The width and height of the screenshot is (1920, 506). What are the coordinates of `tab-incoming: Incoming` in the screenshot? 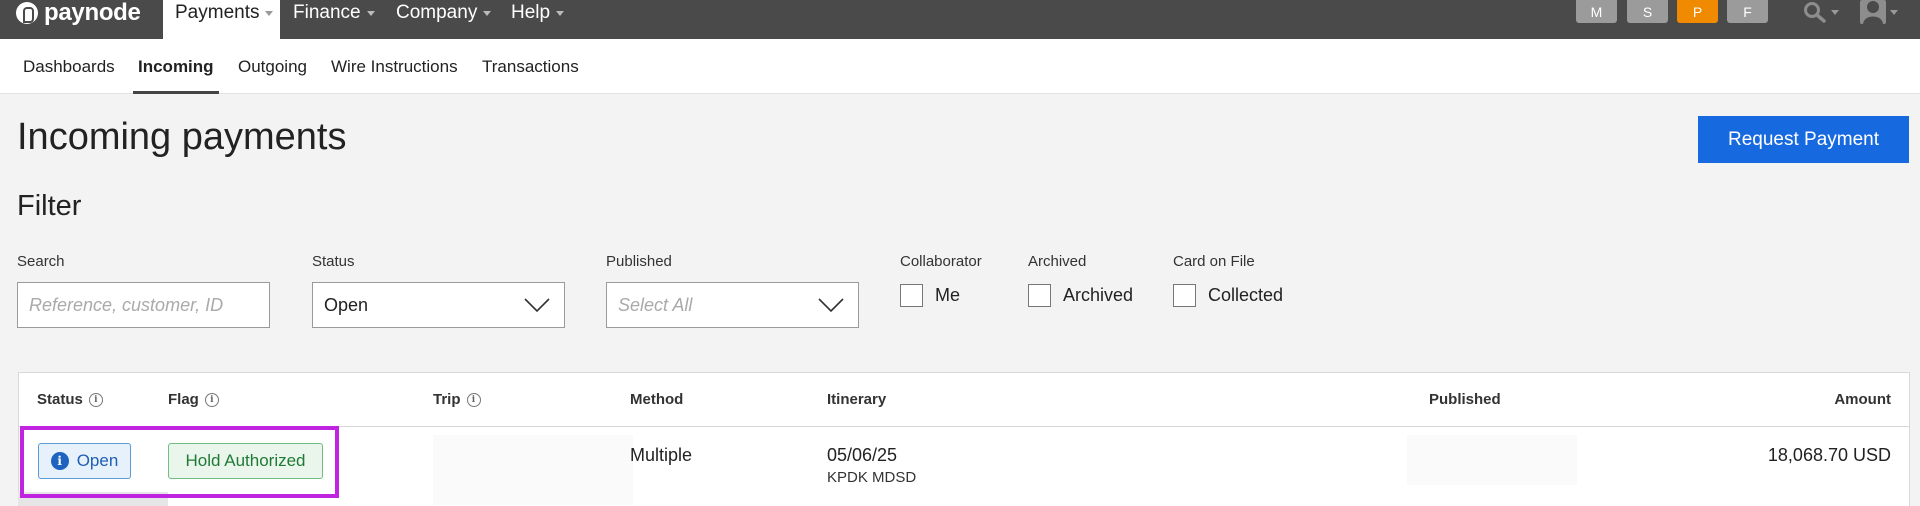 It's located at (176, 66).